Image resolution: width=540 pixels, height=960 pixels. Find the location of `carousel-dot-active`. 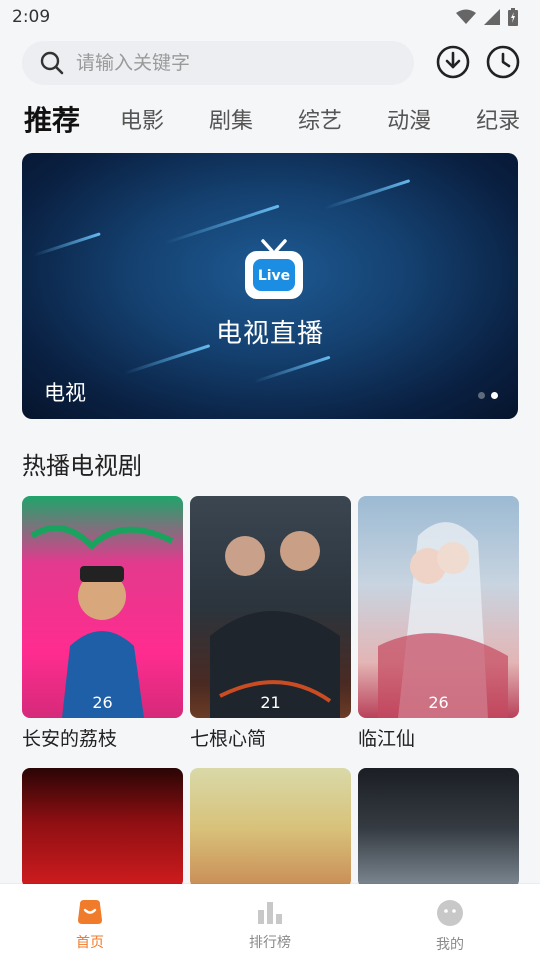

carousel-dot-active is located at coordinates (494, 395).